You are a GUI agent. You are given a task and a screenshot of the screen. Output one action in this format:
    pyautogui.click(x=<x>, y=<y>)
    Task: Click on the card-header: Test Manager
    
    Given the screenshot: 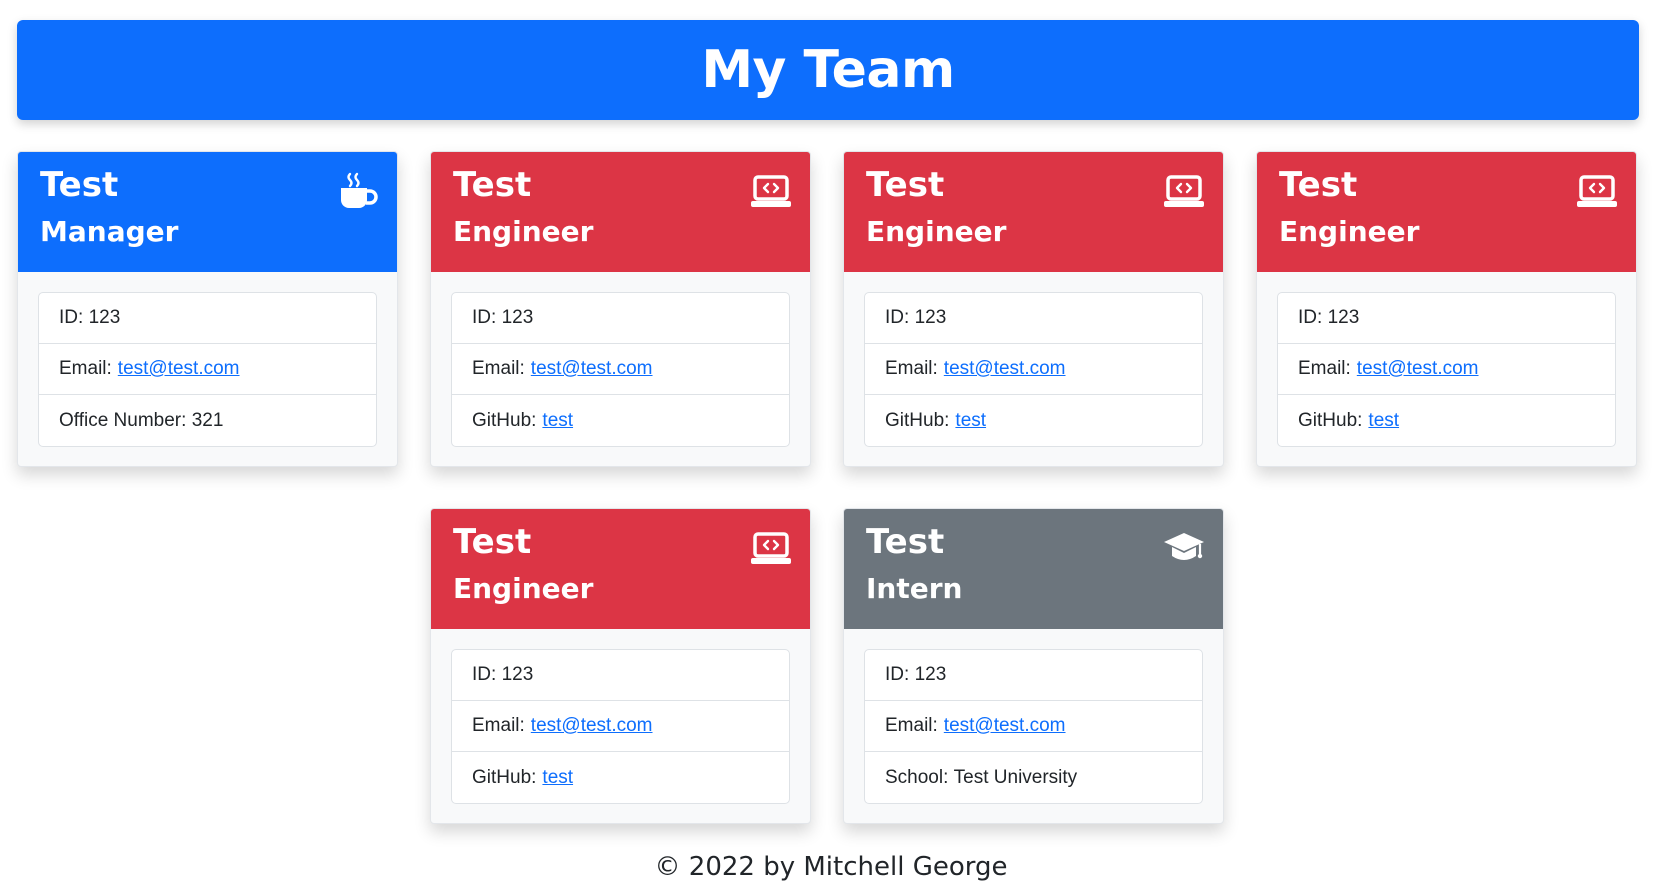 What is the action you would take?
    pyautogui.click(x=207, y=212)
    